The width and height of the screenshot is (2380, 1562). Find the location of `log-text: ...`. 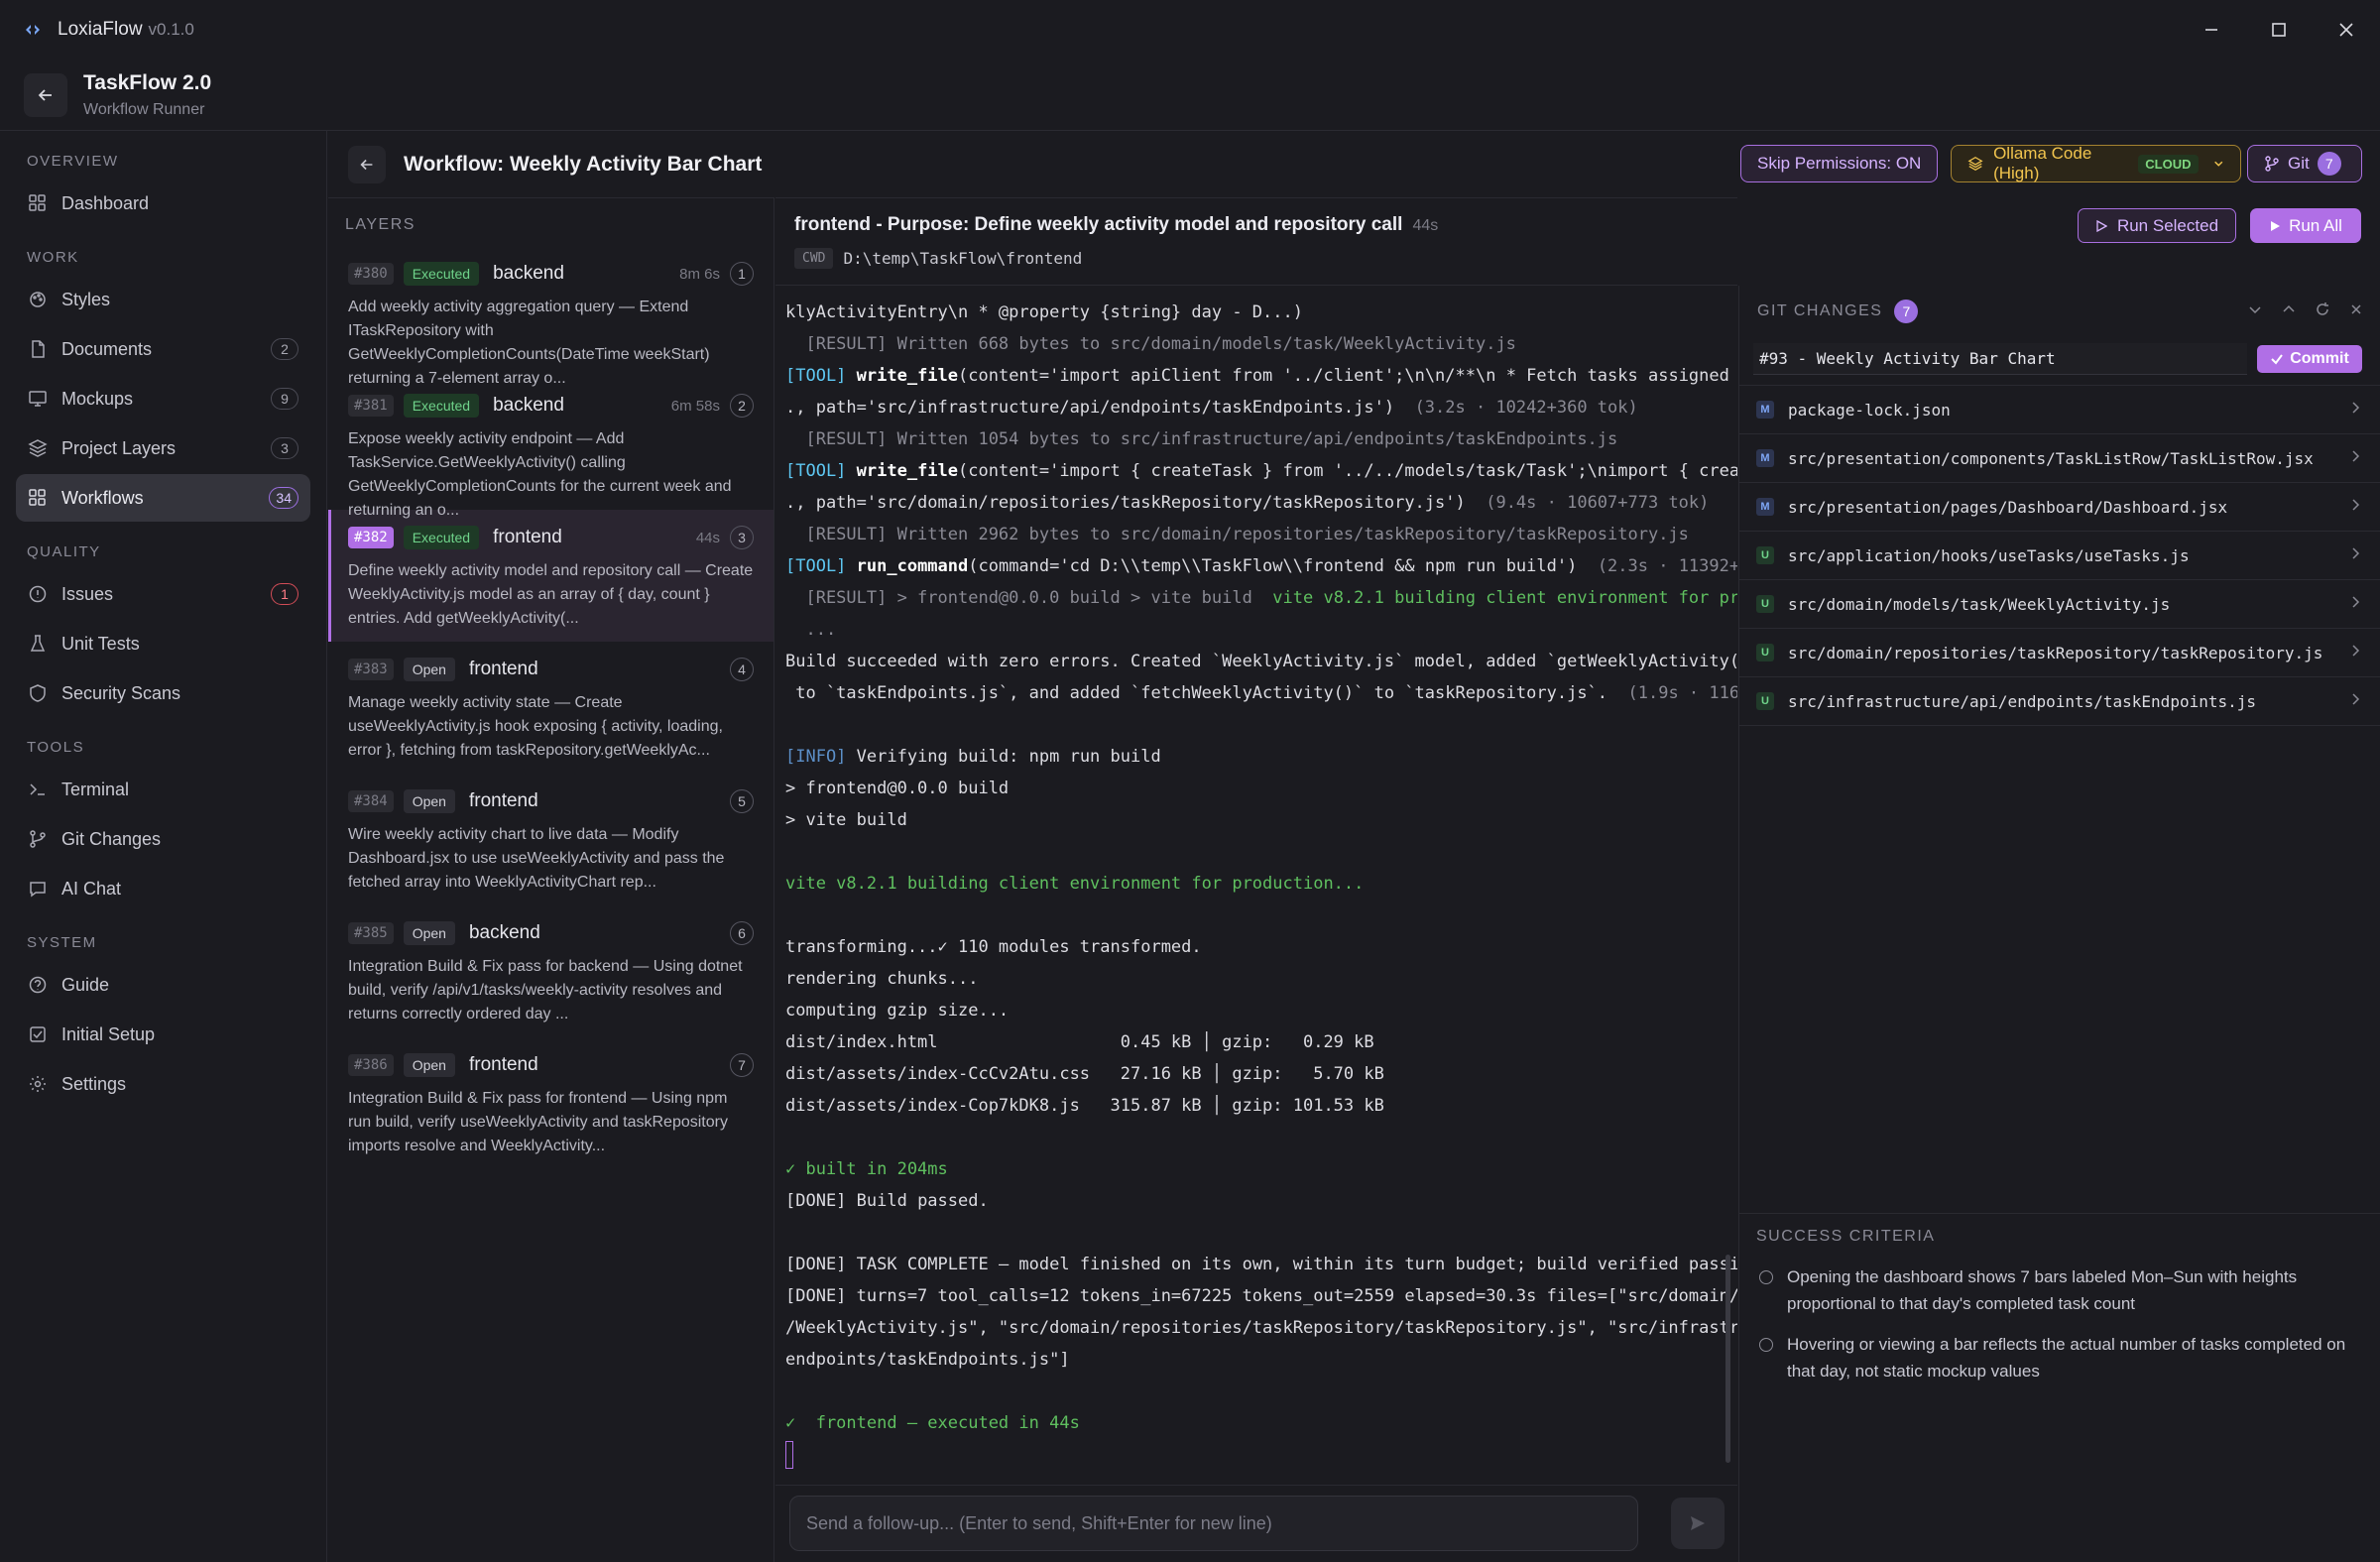

log-text: ... is located at coordinates (811, 630).